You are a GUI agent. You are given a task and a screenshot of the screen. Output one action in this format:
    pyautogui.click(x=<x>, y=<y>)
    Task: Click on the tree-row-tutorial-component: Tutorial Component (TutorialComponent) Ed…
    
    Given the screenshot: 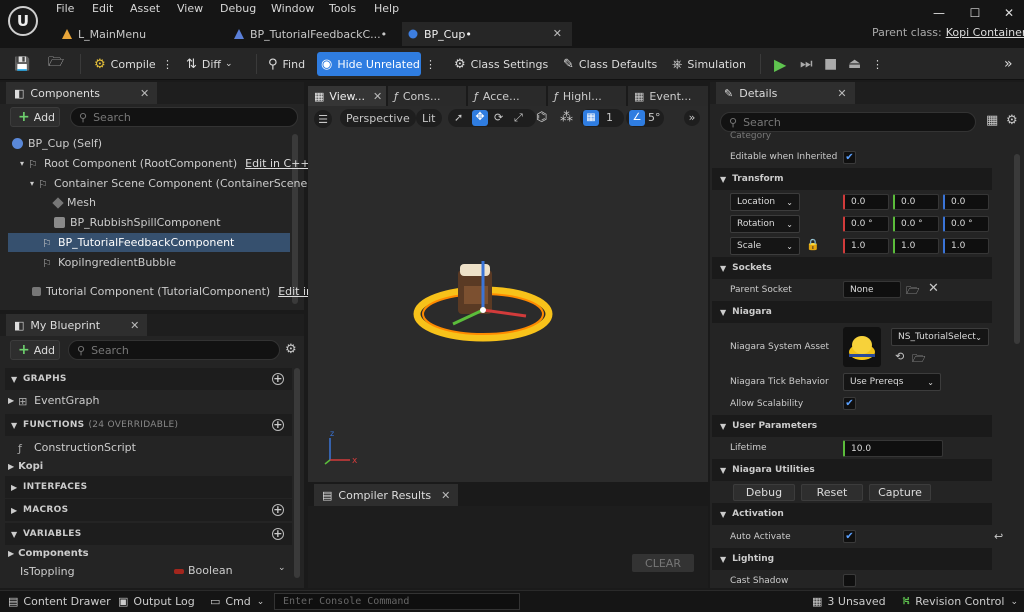 What is the action you would take?
    pyautogui.click(x=160, y=291)
    